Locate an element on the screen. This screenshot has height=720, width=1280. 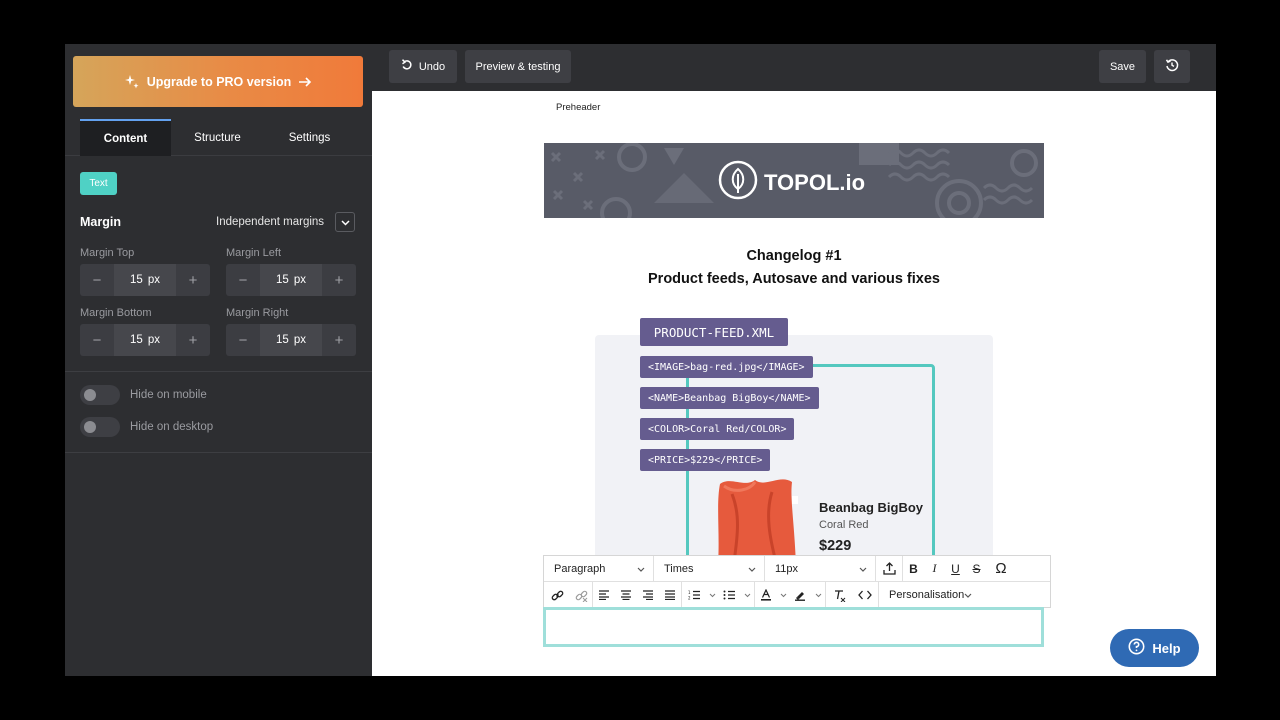
header-banner: TOPOL.io is located at coordinates (794, 180).